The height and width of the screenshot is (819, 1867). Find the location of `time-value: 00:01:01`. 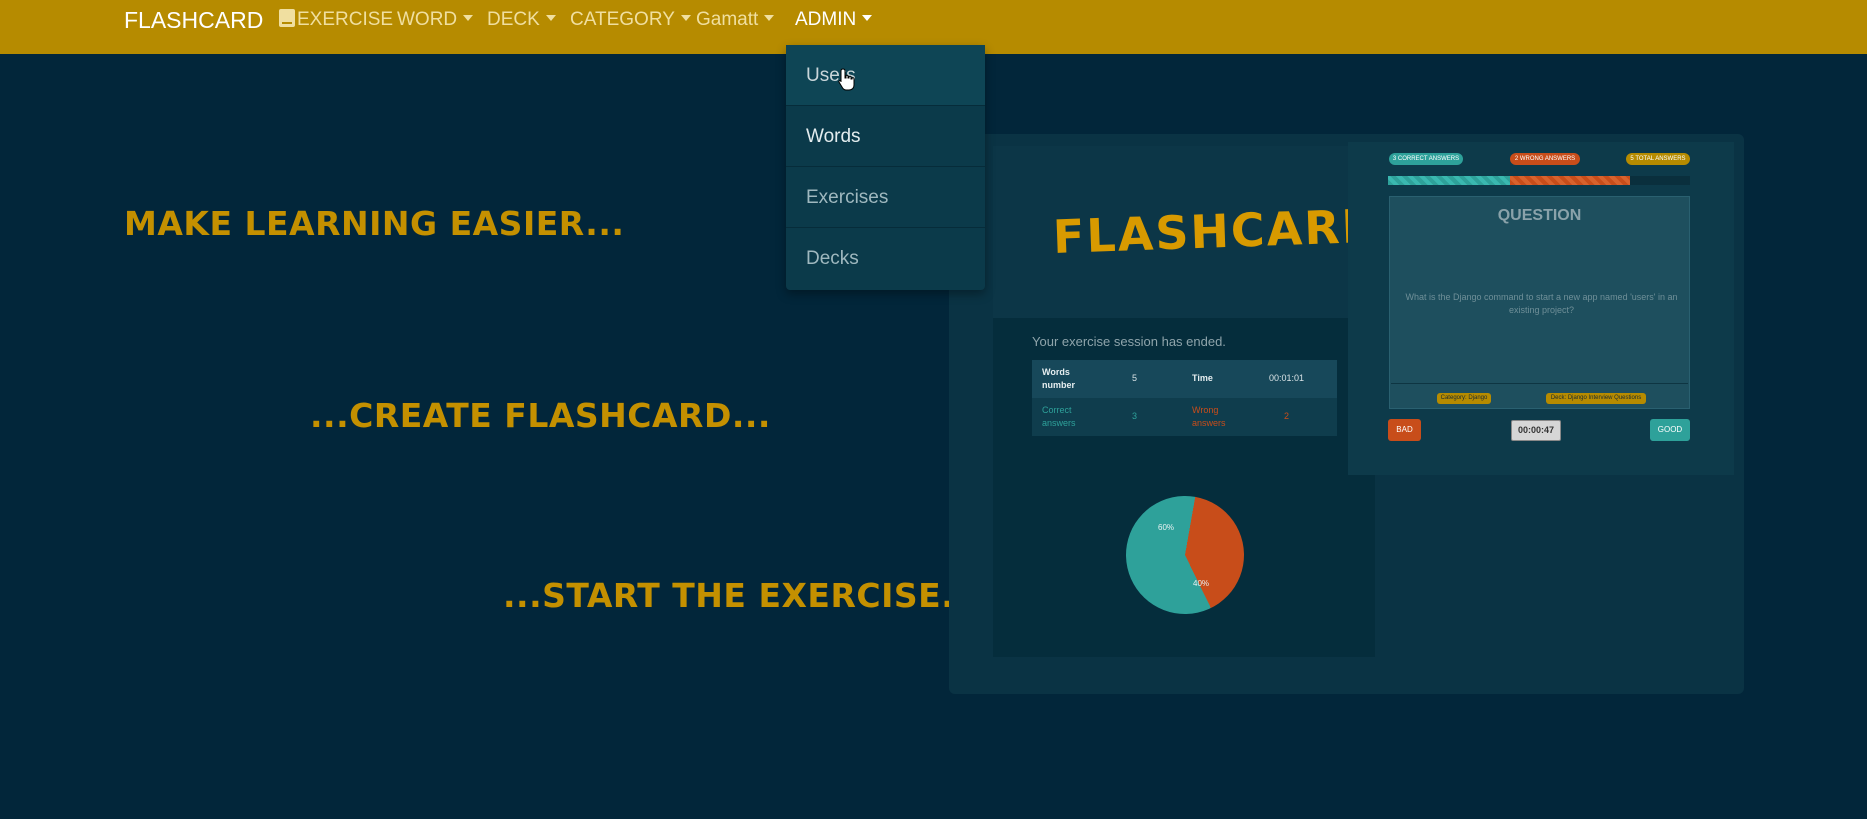

time-value: 00:01:01 is located at coordinates (1287, 378).